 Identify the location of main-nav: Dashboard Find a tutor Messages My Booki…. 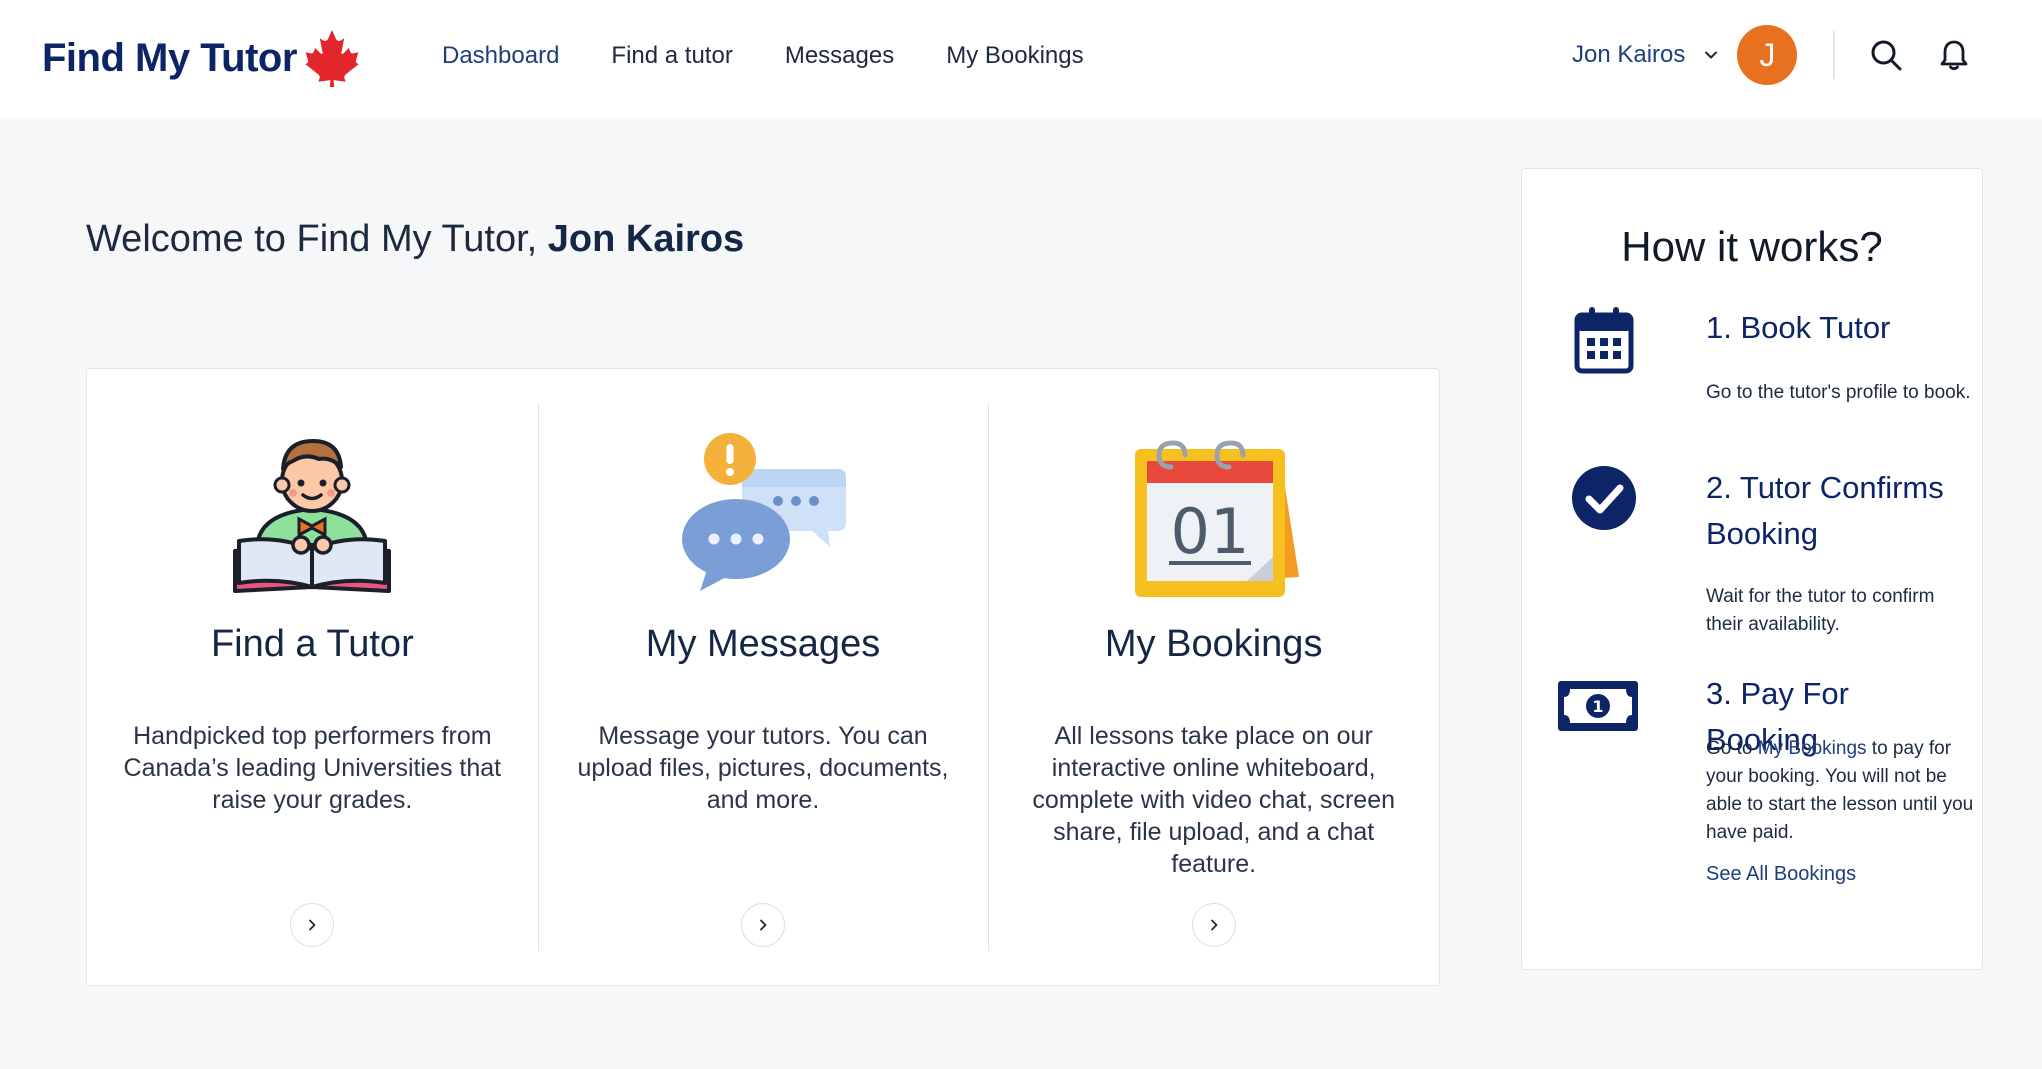
(763, 56).